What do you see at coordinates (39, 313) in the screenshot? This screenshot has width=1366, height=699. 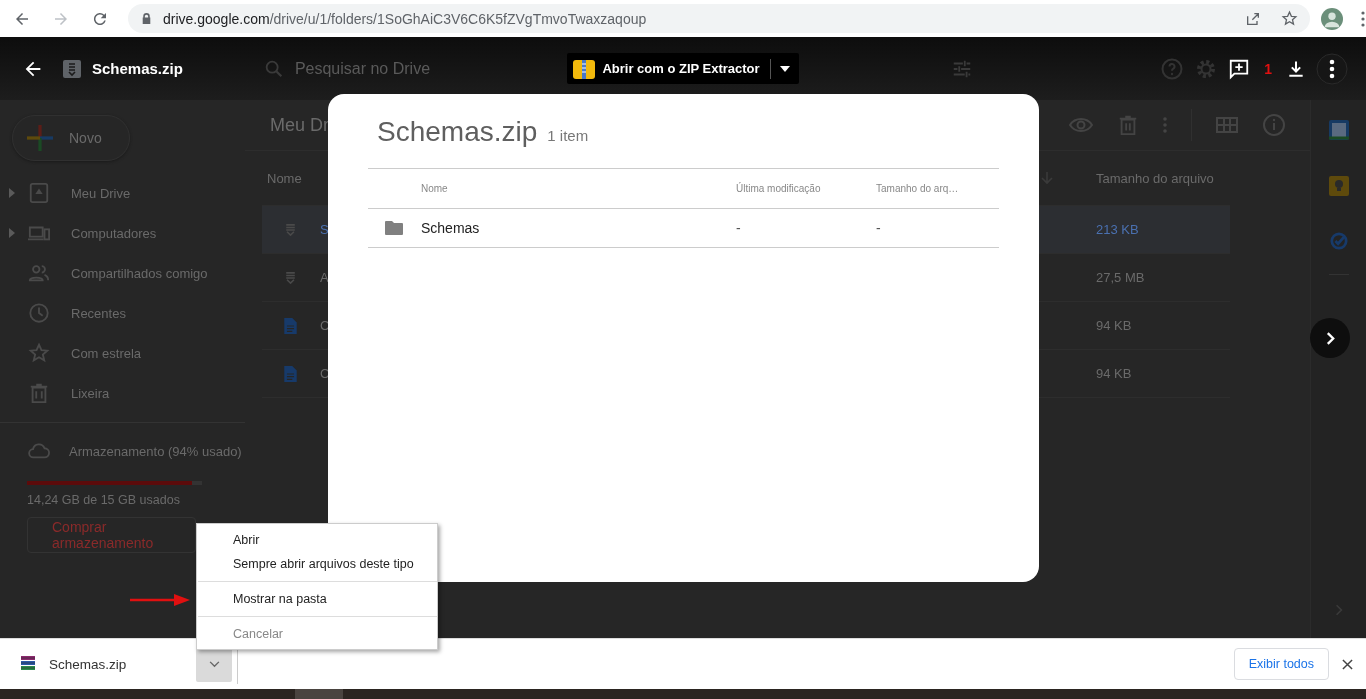 I see `clock-icon` at bounding box center [39, 313].